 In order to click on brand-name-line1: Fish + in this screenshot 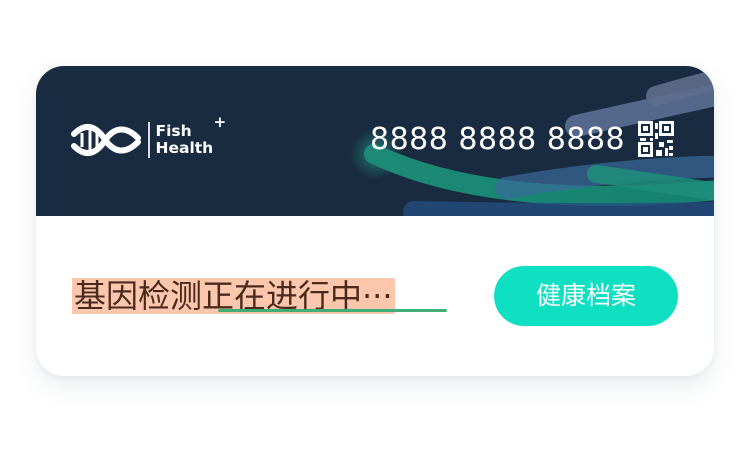, I will do `click(191, 127)`.